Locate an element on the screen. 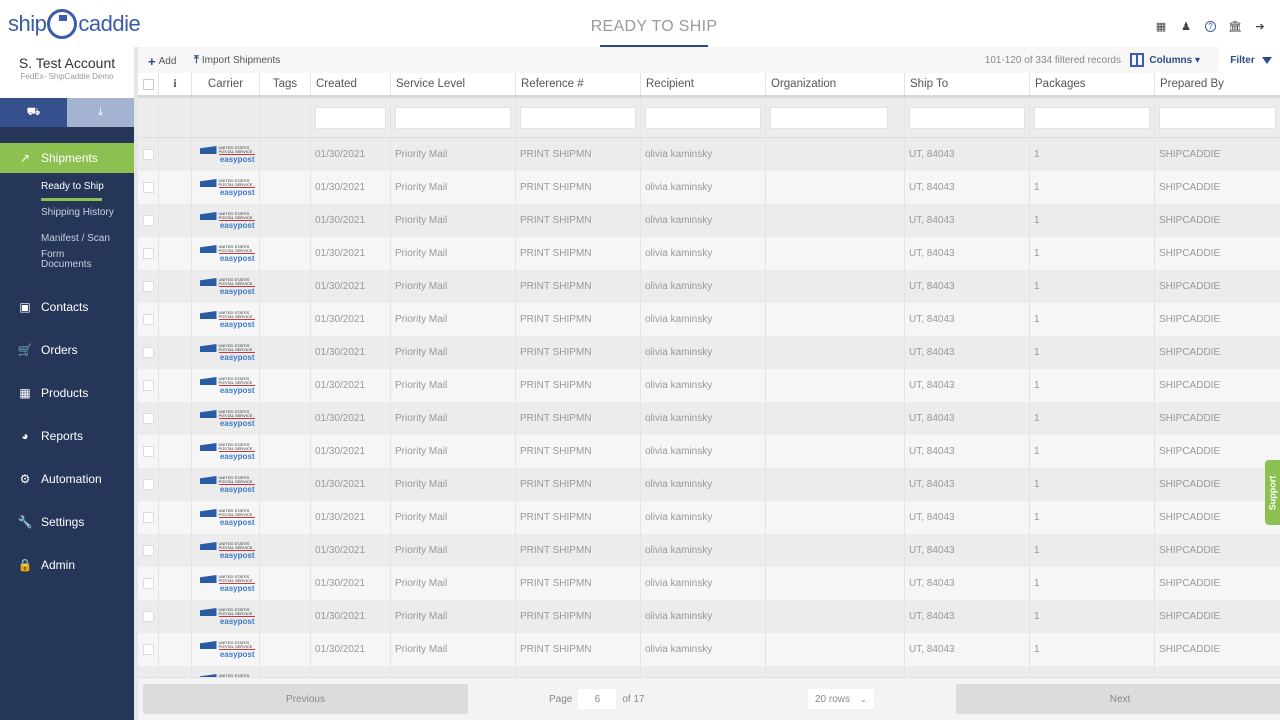 This screenshot has height=720, width=1280. help-icon: ? is located at coordinates (1210, 26).